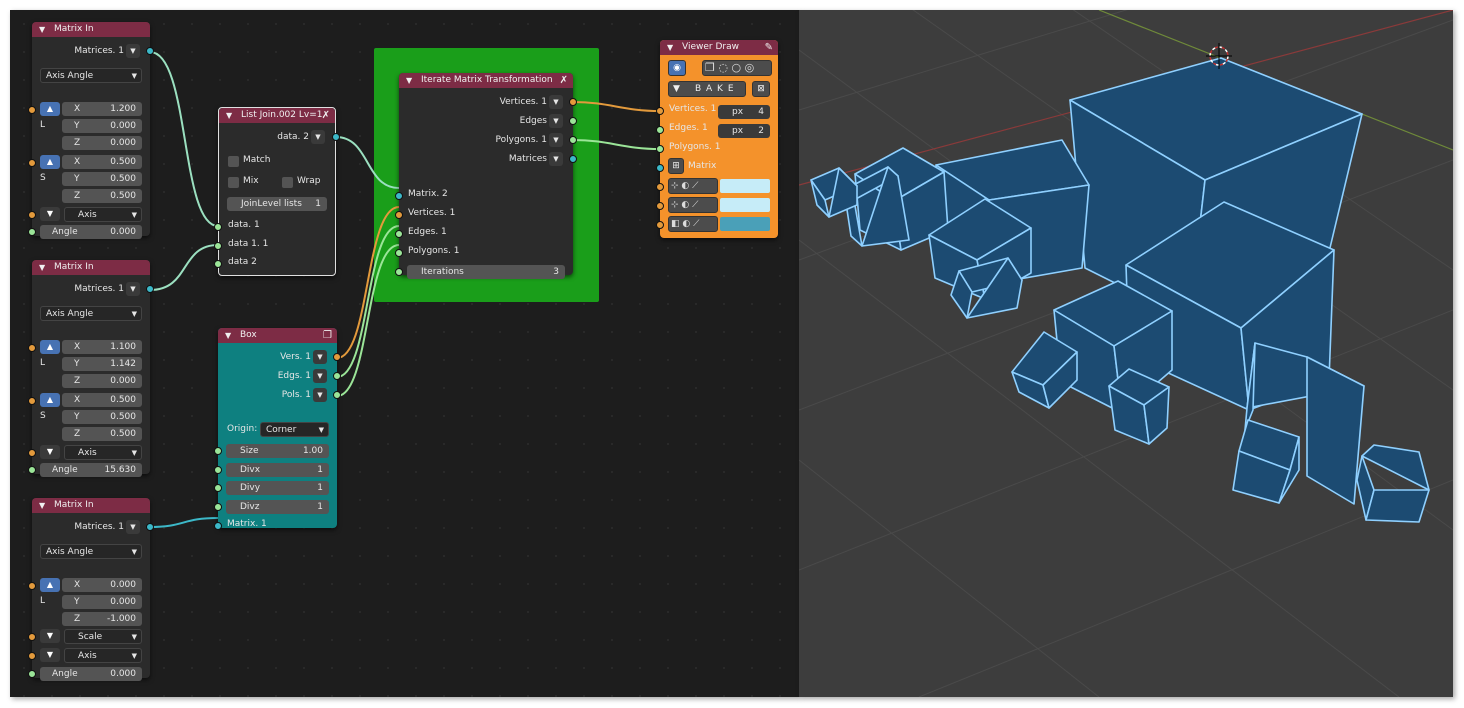 This screenshot has height=708, width=1464. Describe the element at coordinates (32, 470) in the screenshot. I see `angle-socket` at that location.